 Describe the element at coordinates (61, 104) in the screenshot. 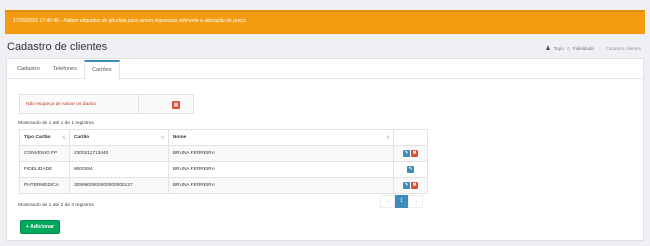

I see `save-warning-message: Não esqueça de salvar os dados` at that location.